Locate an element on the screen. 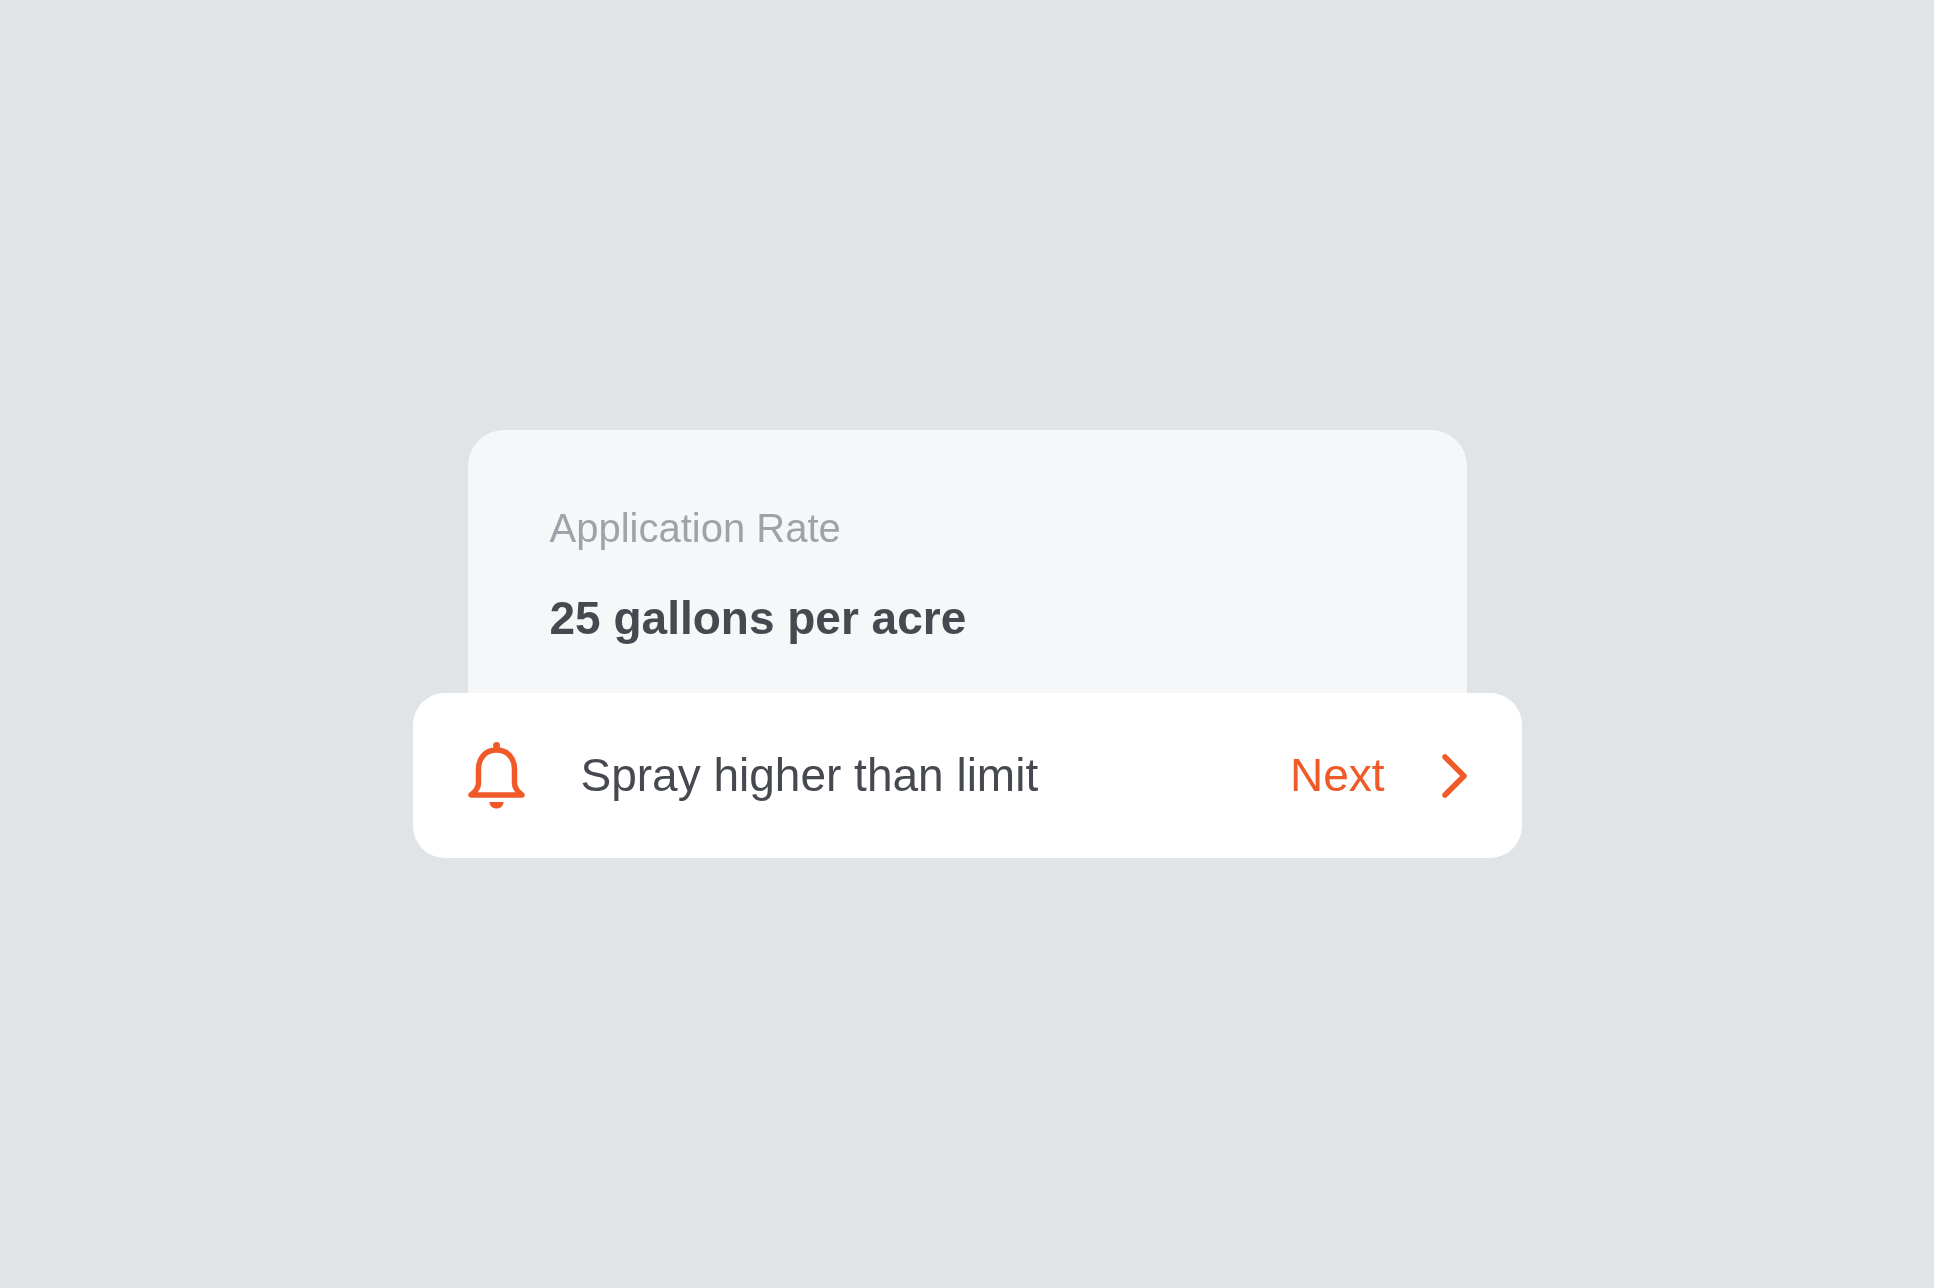 This screenshot has height=1288, width=1934. next-button: Next is located at coordinates (1379, 775).